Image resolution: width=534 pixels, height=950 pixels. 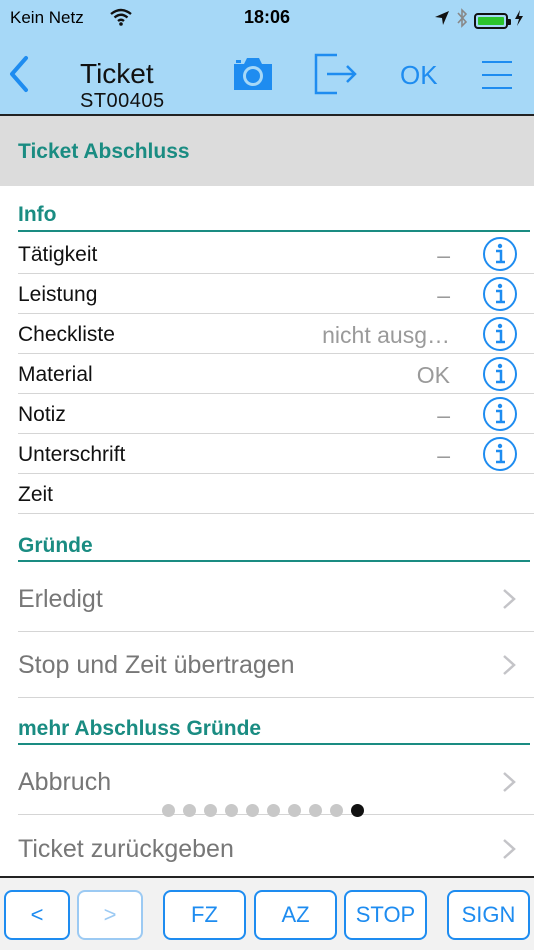 I want to click on exit-icon, so click(x=335, y=74).